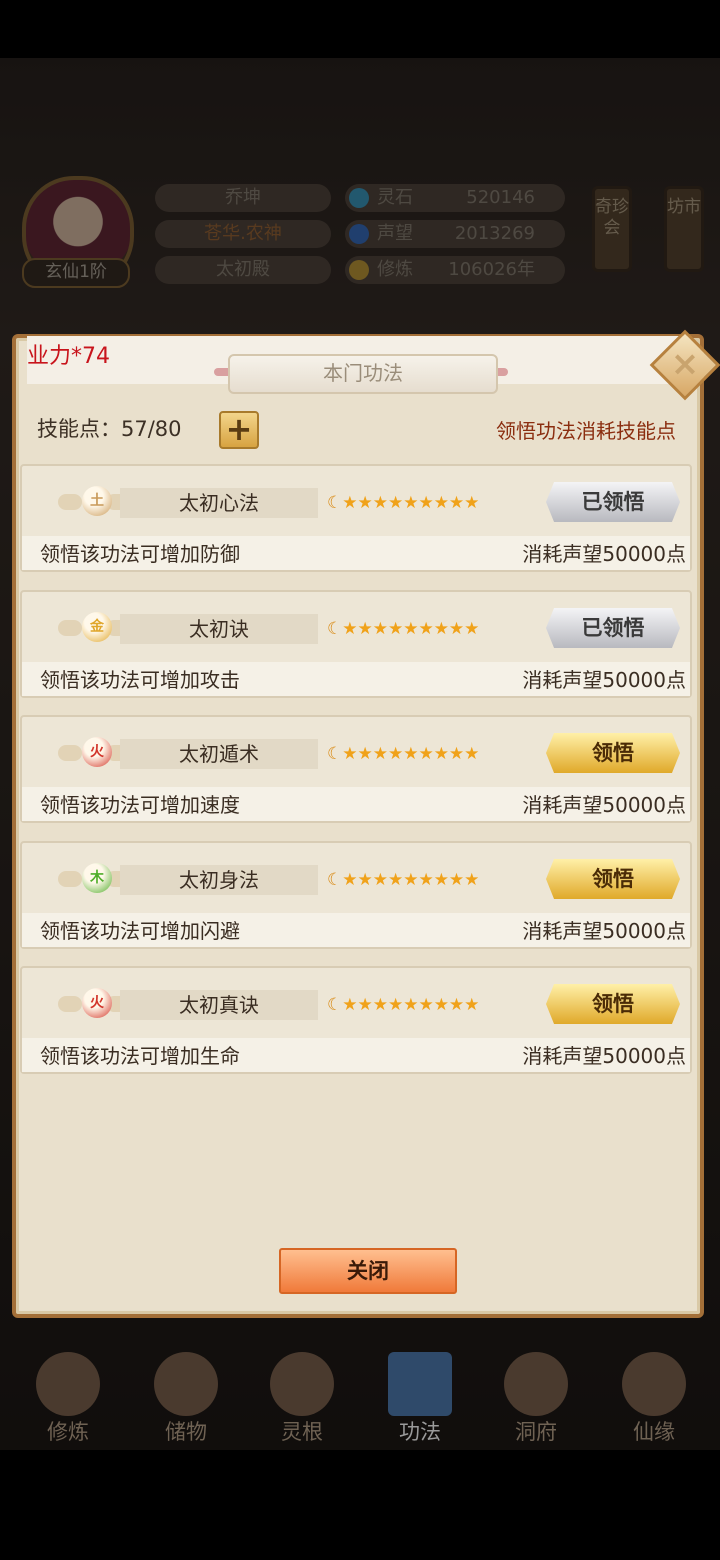 The height and width of the screenshot is (1560, 720). What do you see at coordinates (219, 629) in the screenshot?
I see `skill-name: 太初诀` at bounding box center [219, 629].